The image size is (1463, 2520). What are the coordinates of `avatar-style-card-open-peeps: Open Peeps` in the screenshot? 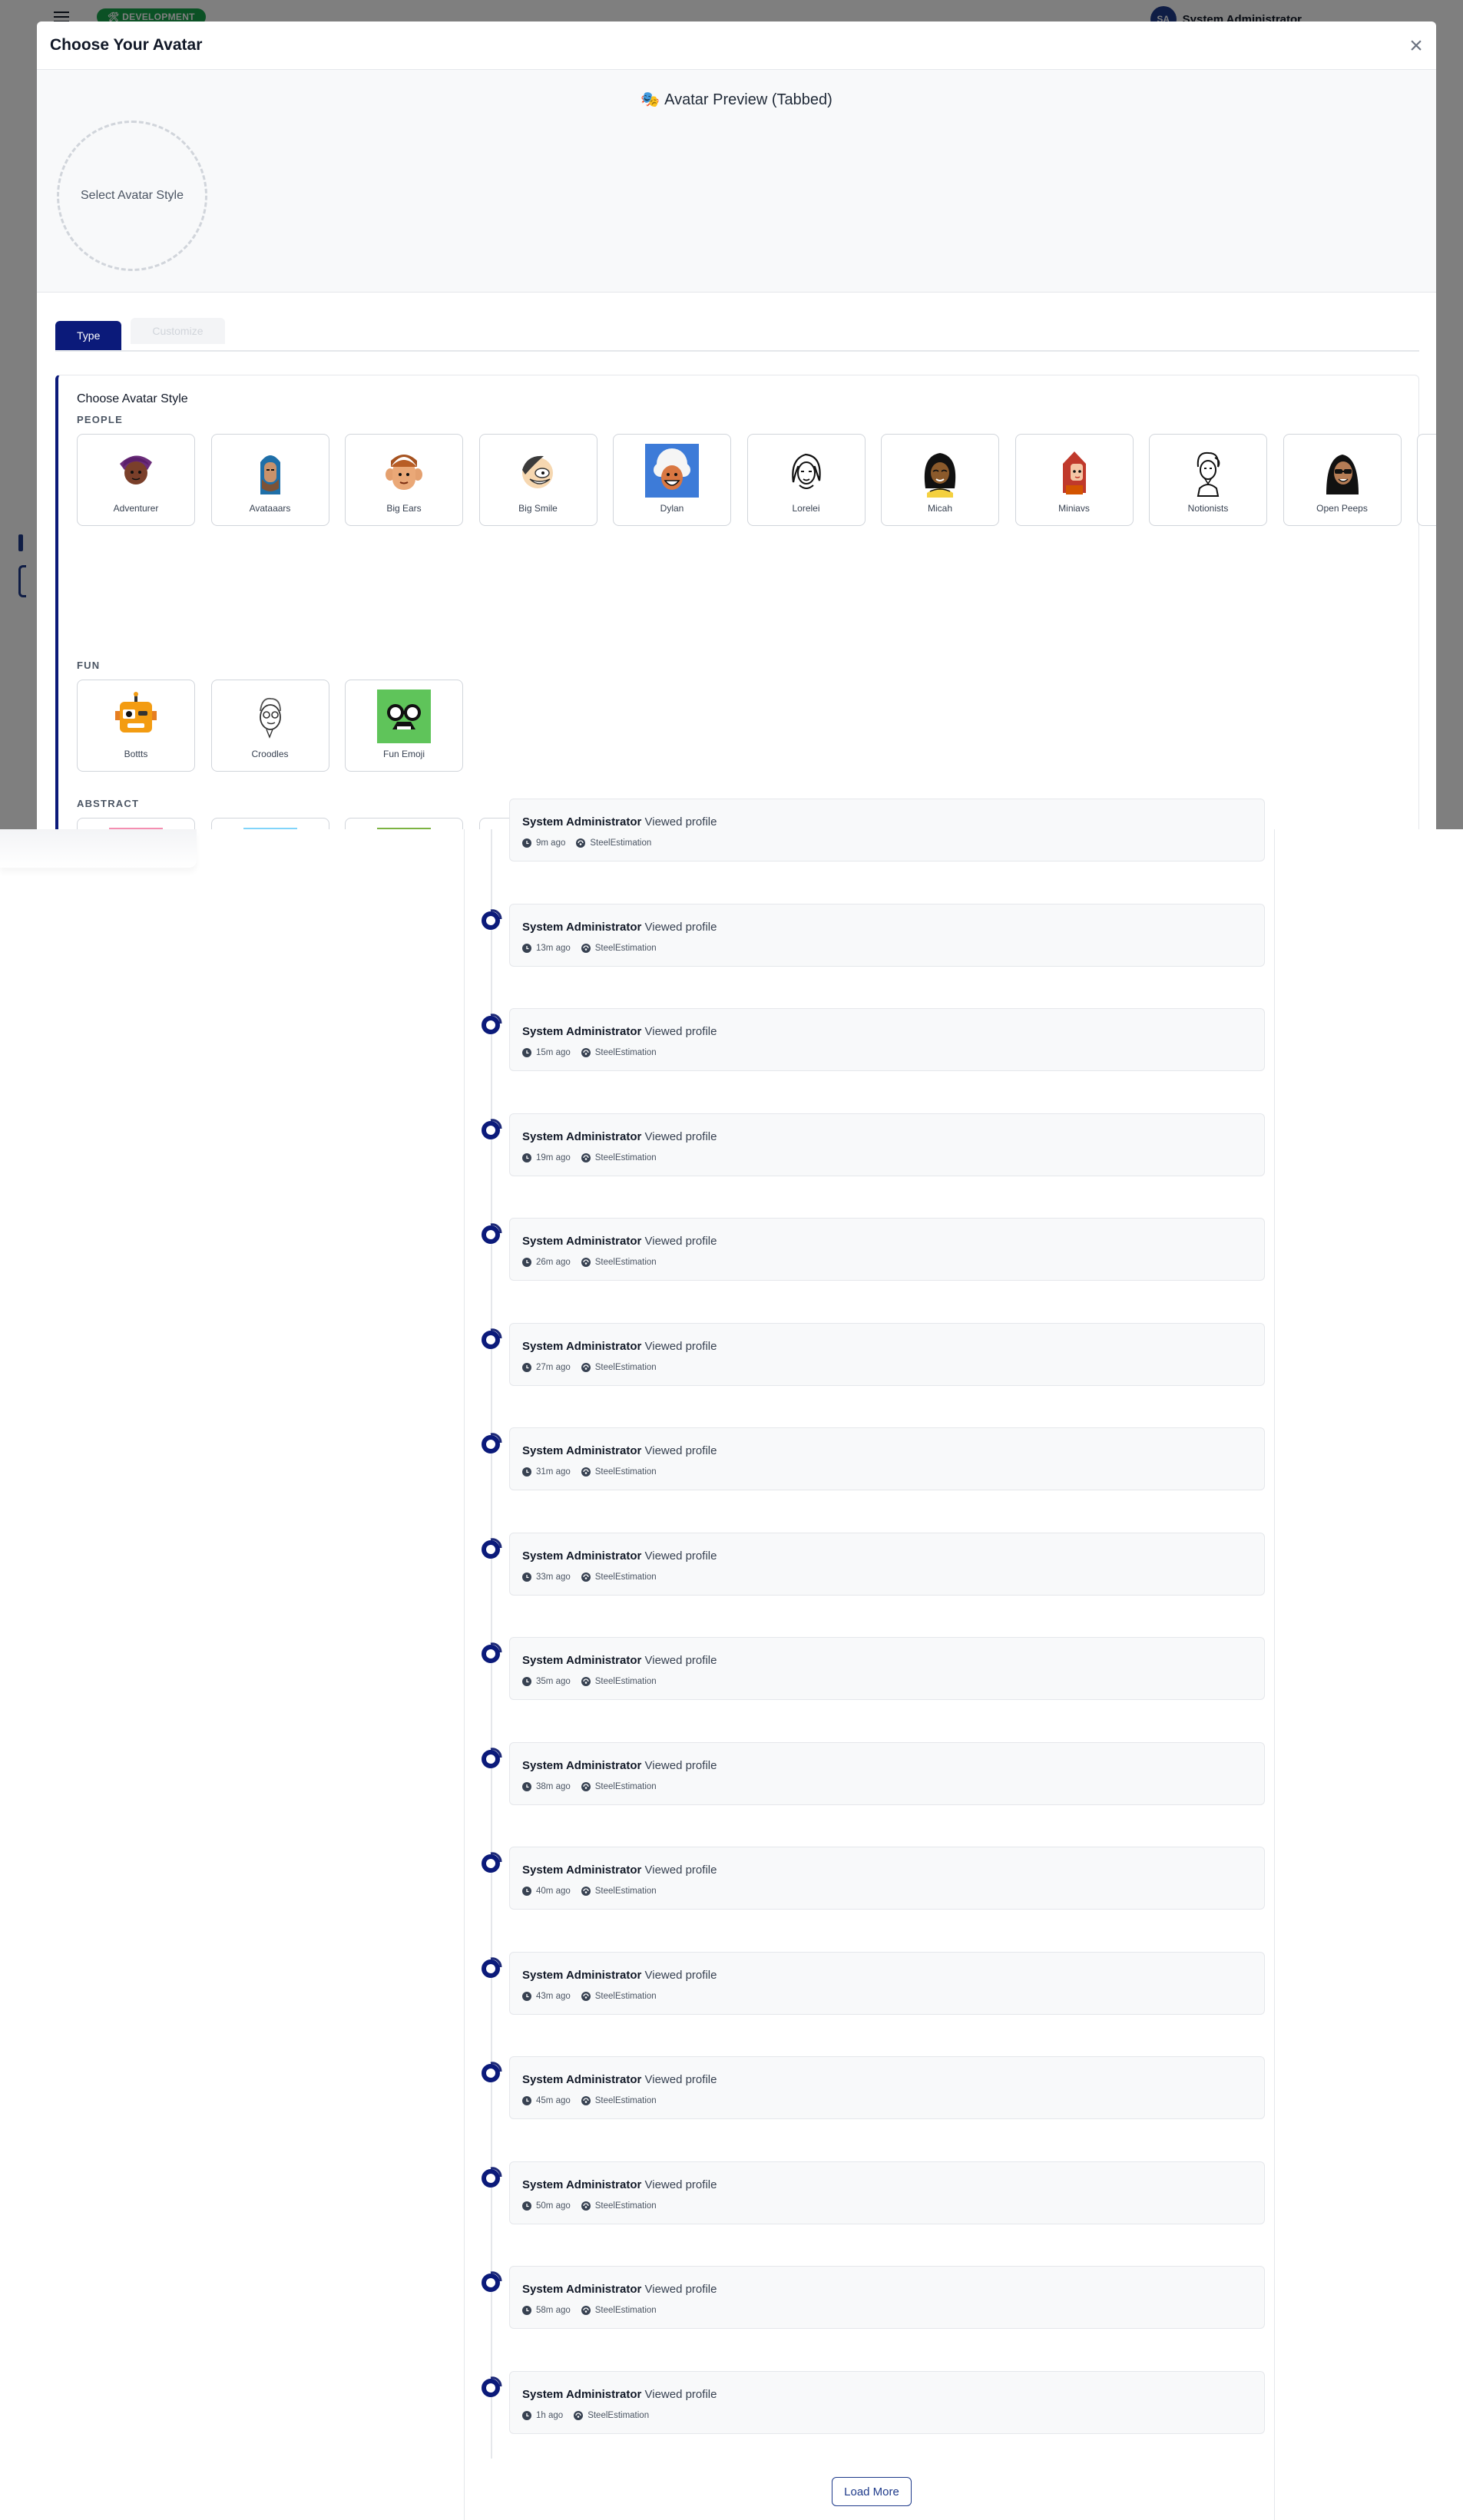 It's located at (1342, 480).